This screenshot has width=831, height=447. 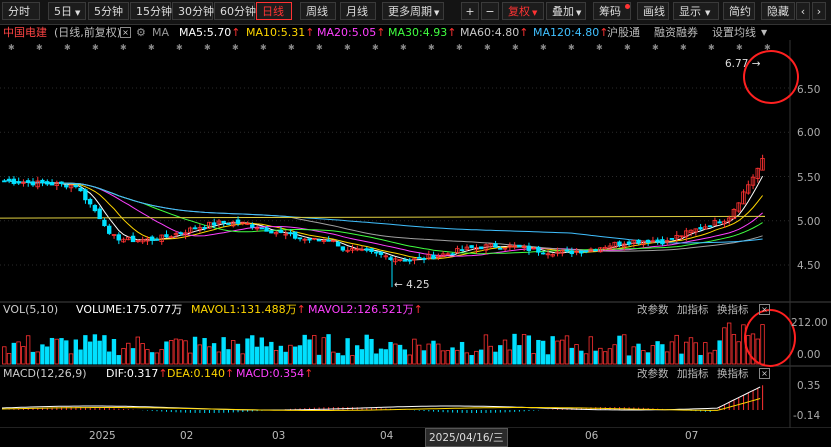 What do you see at coordinates (108, 11) in the screenshot?
I see `period-tab-5min: 5分钟` at bounding box center [108, 11].